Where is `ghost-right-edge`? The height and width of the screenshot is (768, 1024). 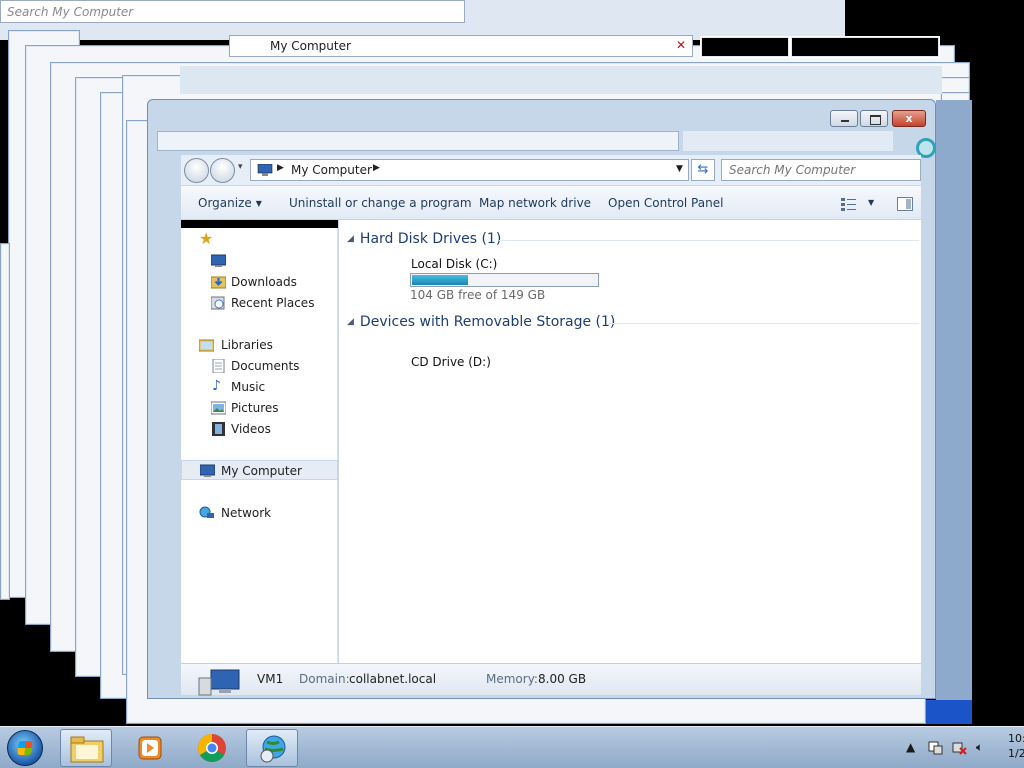
ghost-right-edge is located at coordinates (954, 410).